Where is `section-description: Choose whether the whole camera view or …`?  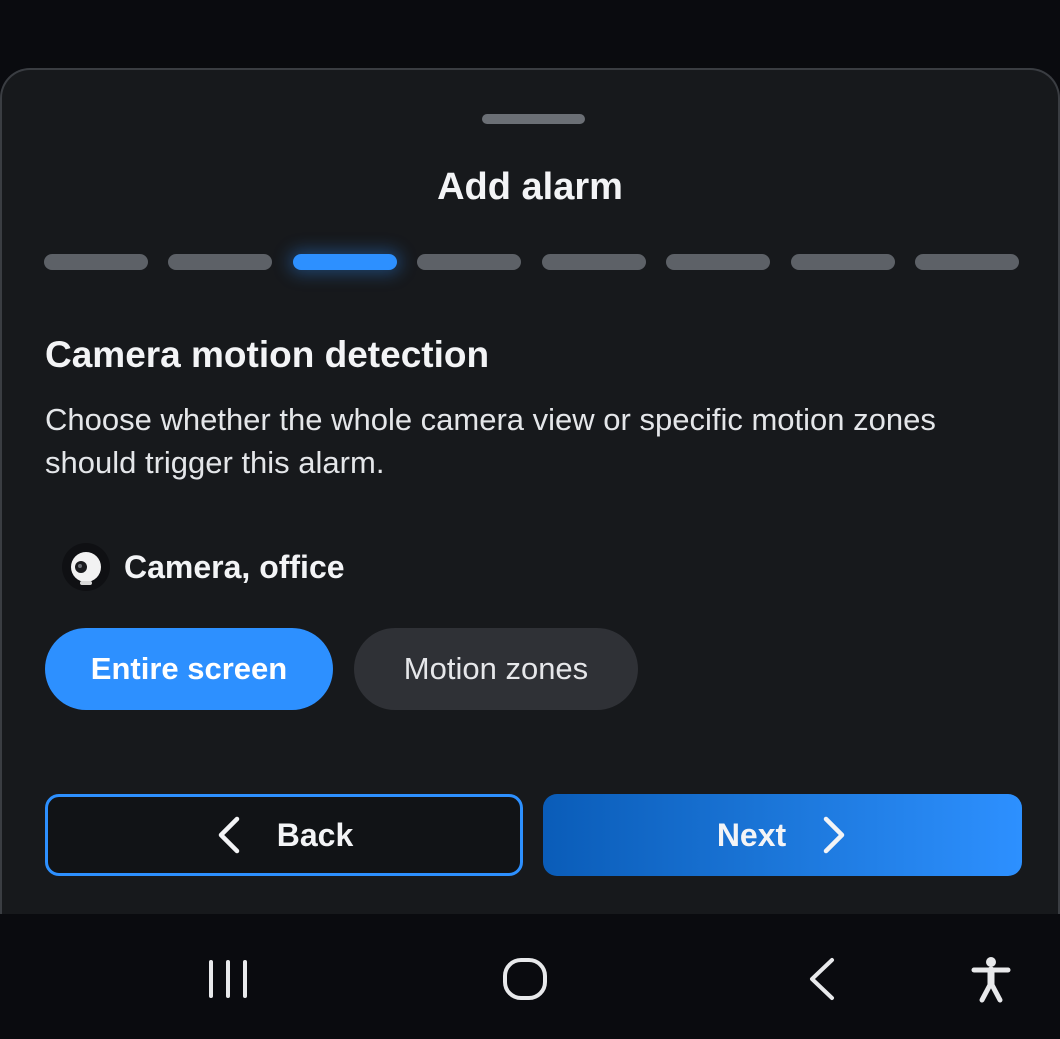 section-description: Choose whether the whole camera view or … is located at coordinates (490, 441).